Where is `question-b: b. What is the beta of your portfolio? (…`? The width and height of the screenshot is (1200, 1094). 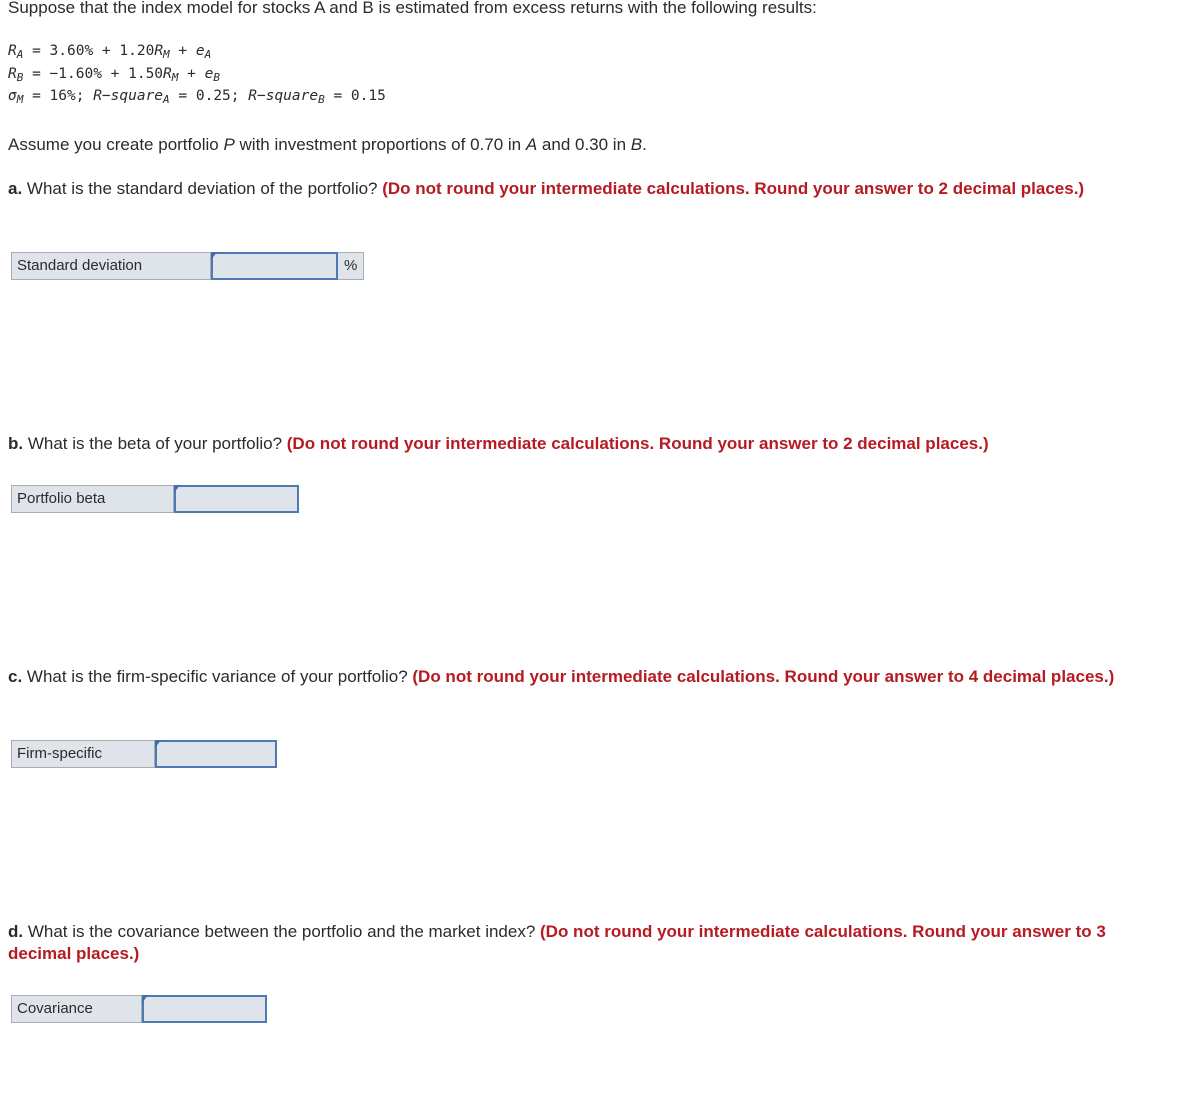 question-b: b. What is the beta of your portfolio? (… is located at coordinates (583, 444).